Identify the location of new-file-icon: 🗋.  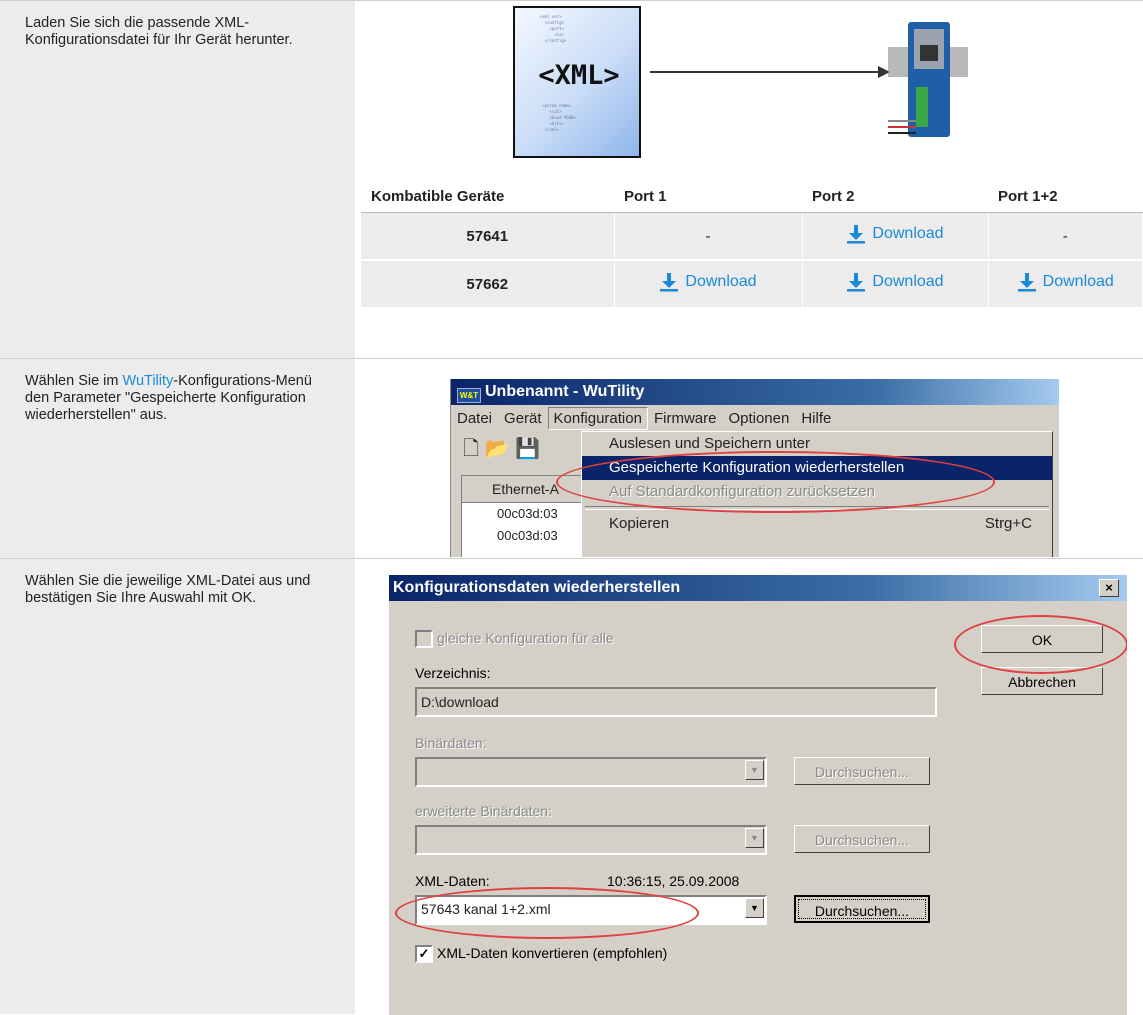
(471, 449).